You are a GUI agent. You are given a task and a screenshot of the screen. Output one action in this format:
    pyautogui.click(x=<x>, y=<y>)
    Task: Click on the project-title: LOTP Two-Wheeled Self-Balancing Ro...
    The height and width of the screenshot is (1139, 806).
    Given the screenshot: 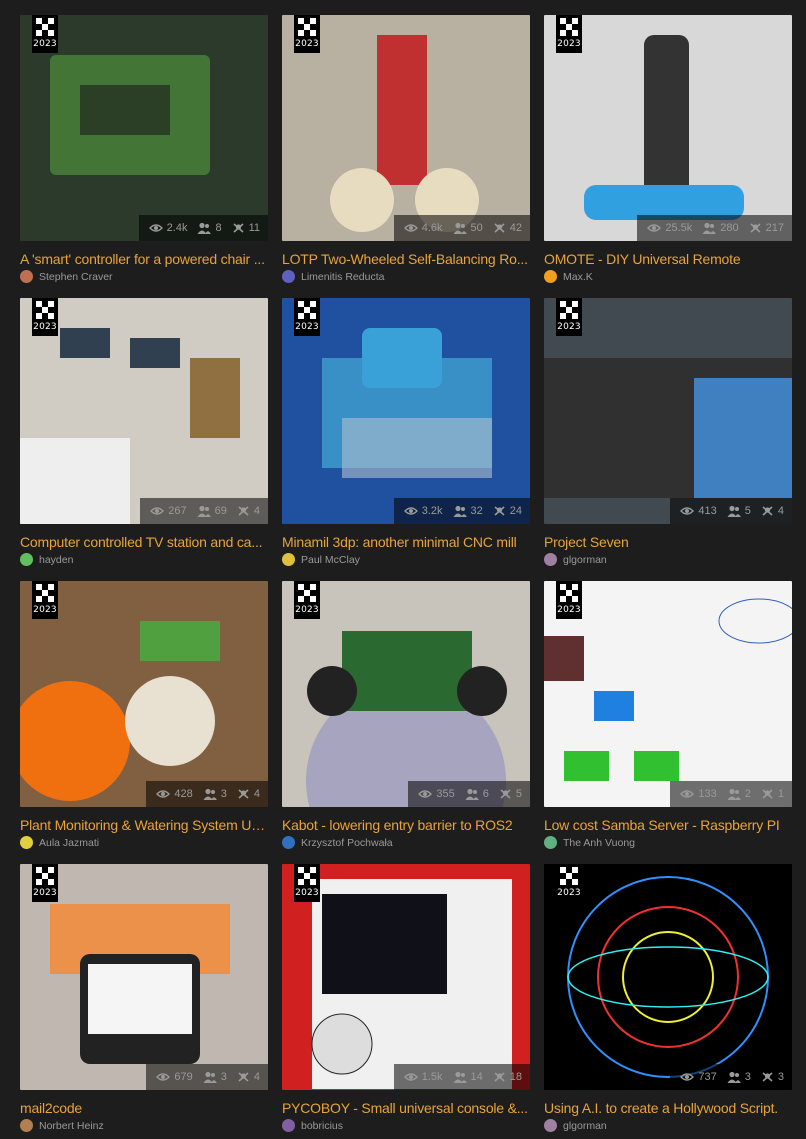 What is the action you would take?
    pyautogui.click(x=406, y=259)
    